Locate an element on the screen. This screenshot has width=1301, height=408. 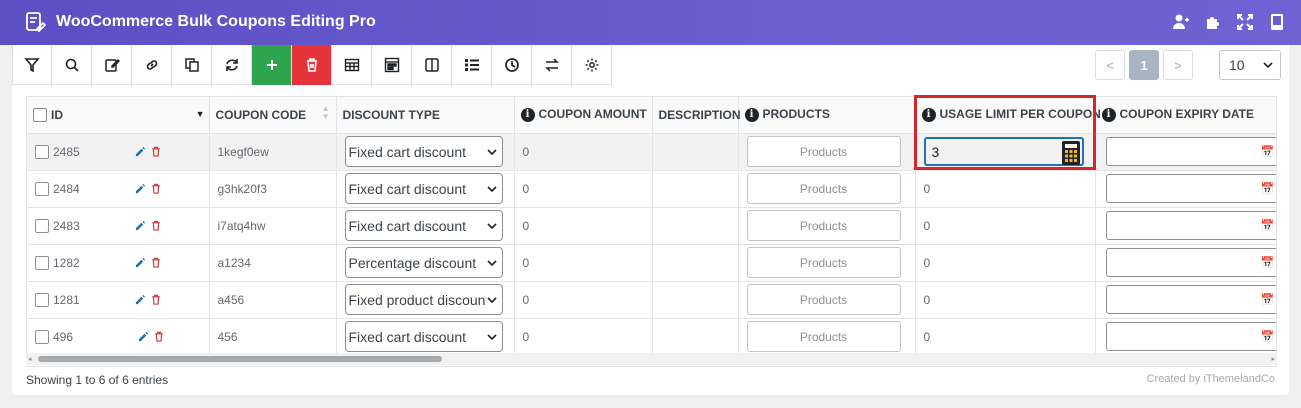
delete-button is located at coordinates (312, 65).